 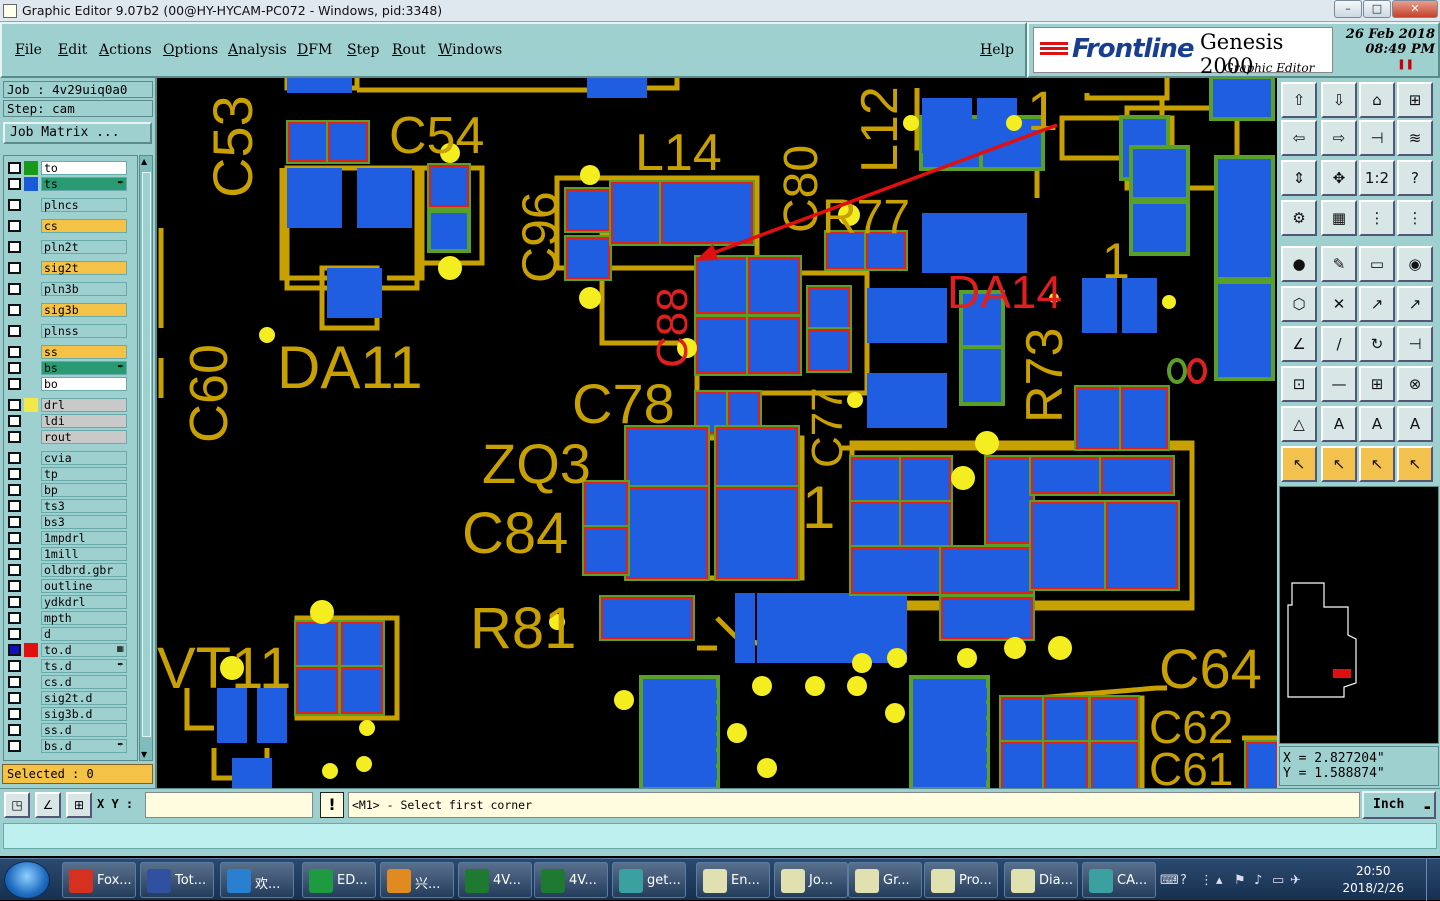 I want to click on layer-row: rout, so click(x=71, y=437).